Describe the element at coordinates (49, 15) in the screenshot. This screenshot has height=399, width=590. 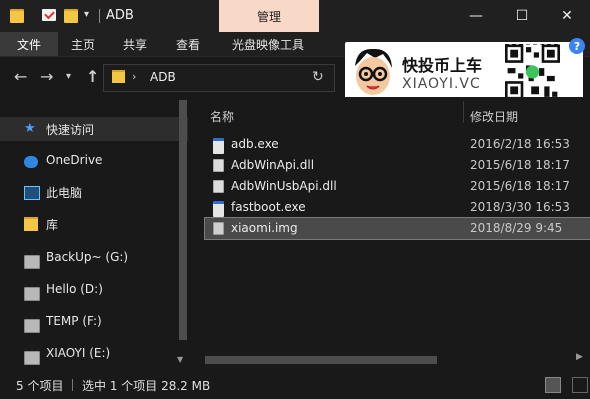
I see `properties-icon` at that location.